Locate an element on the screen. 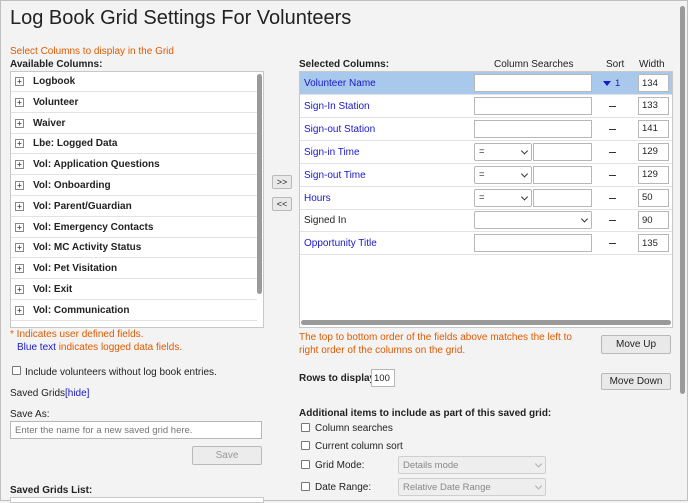 The image size is (688, 503). column-name: Sign-out Station is located at coordinates (340, 129).